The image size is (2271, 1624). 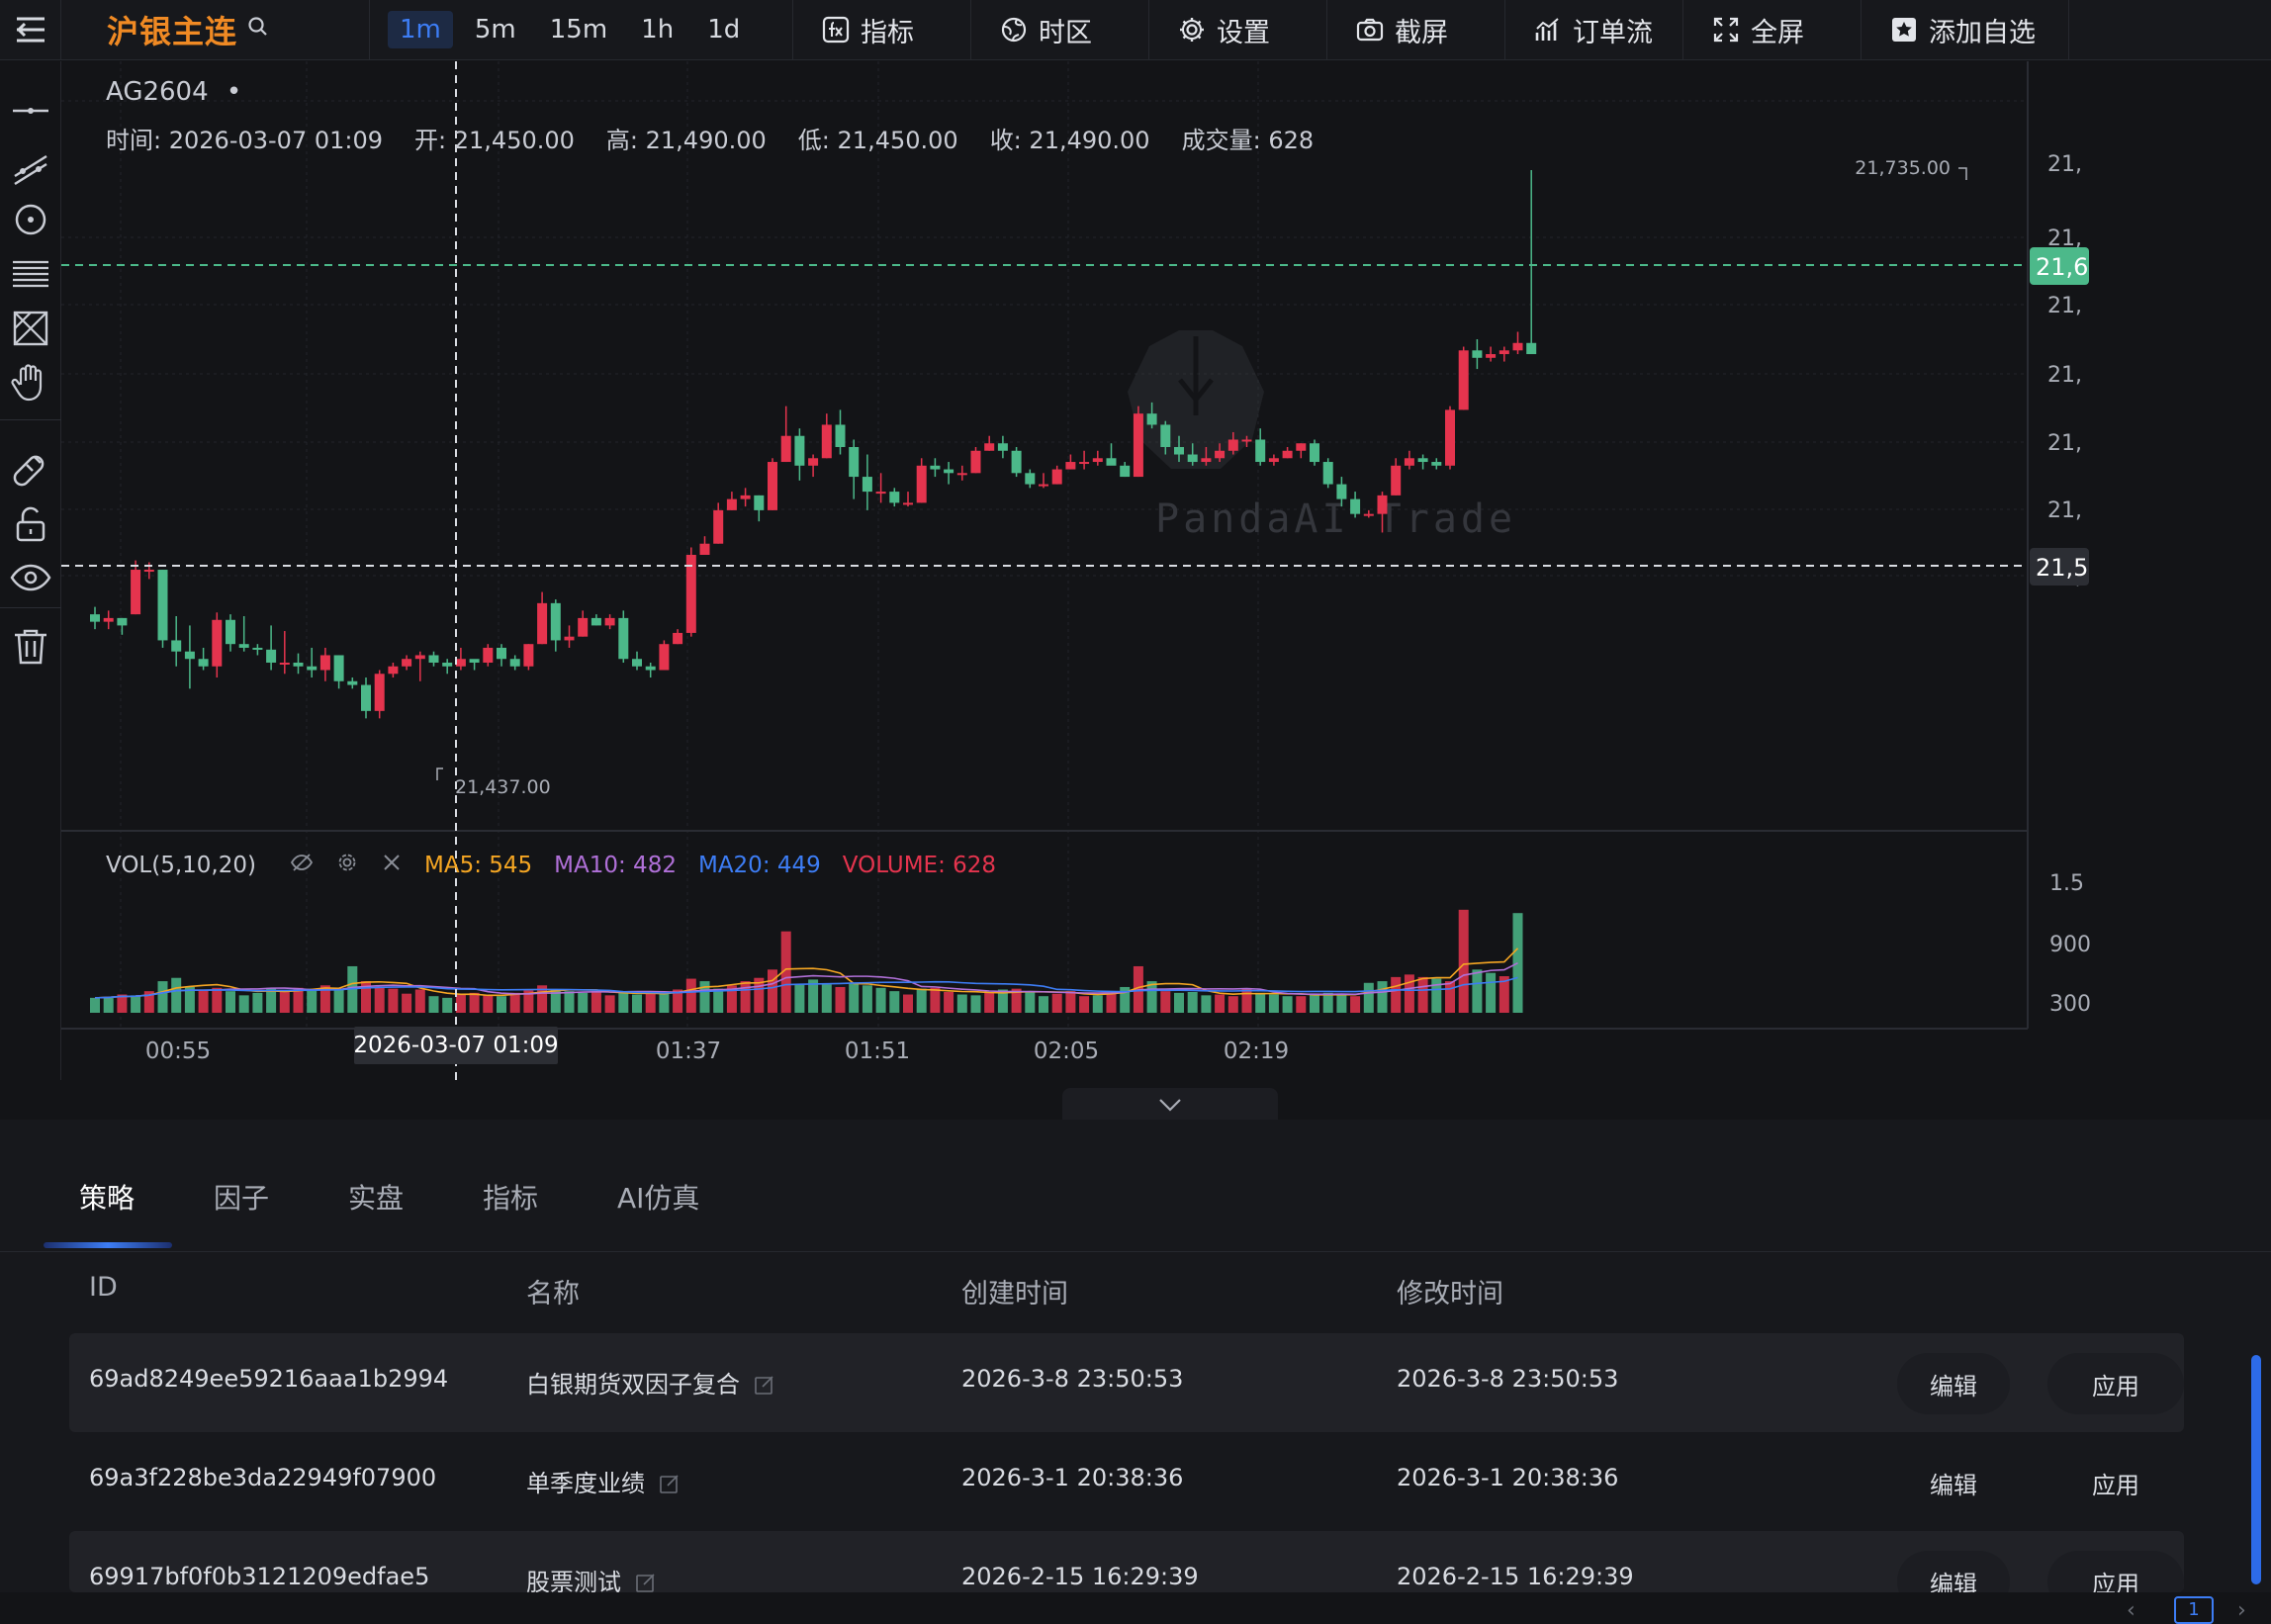 What do you see at coordinates (2064, 164) in the screenshot?
I see `price-axis-label: 21,` at bounding box center [2064, 164].